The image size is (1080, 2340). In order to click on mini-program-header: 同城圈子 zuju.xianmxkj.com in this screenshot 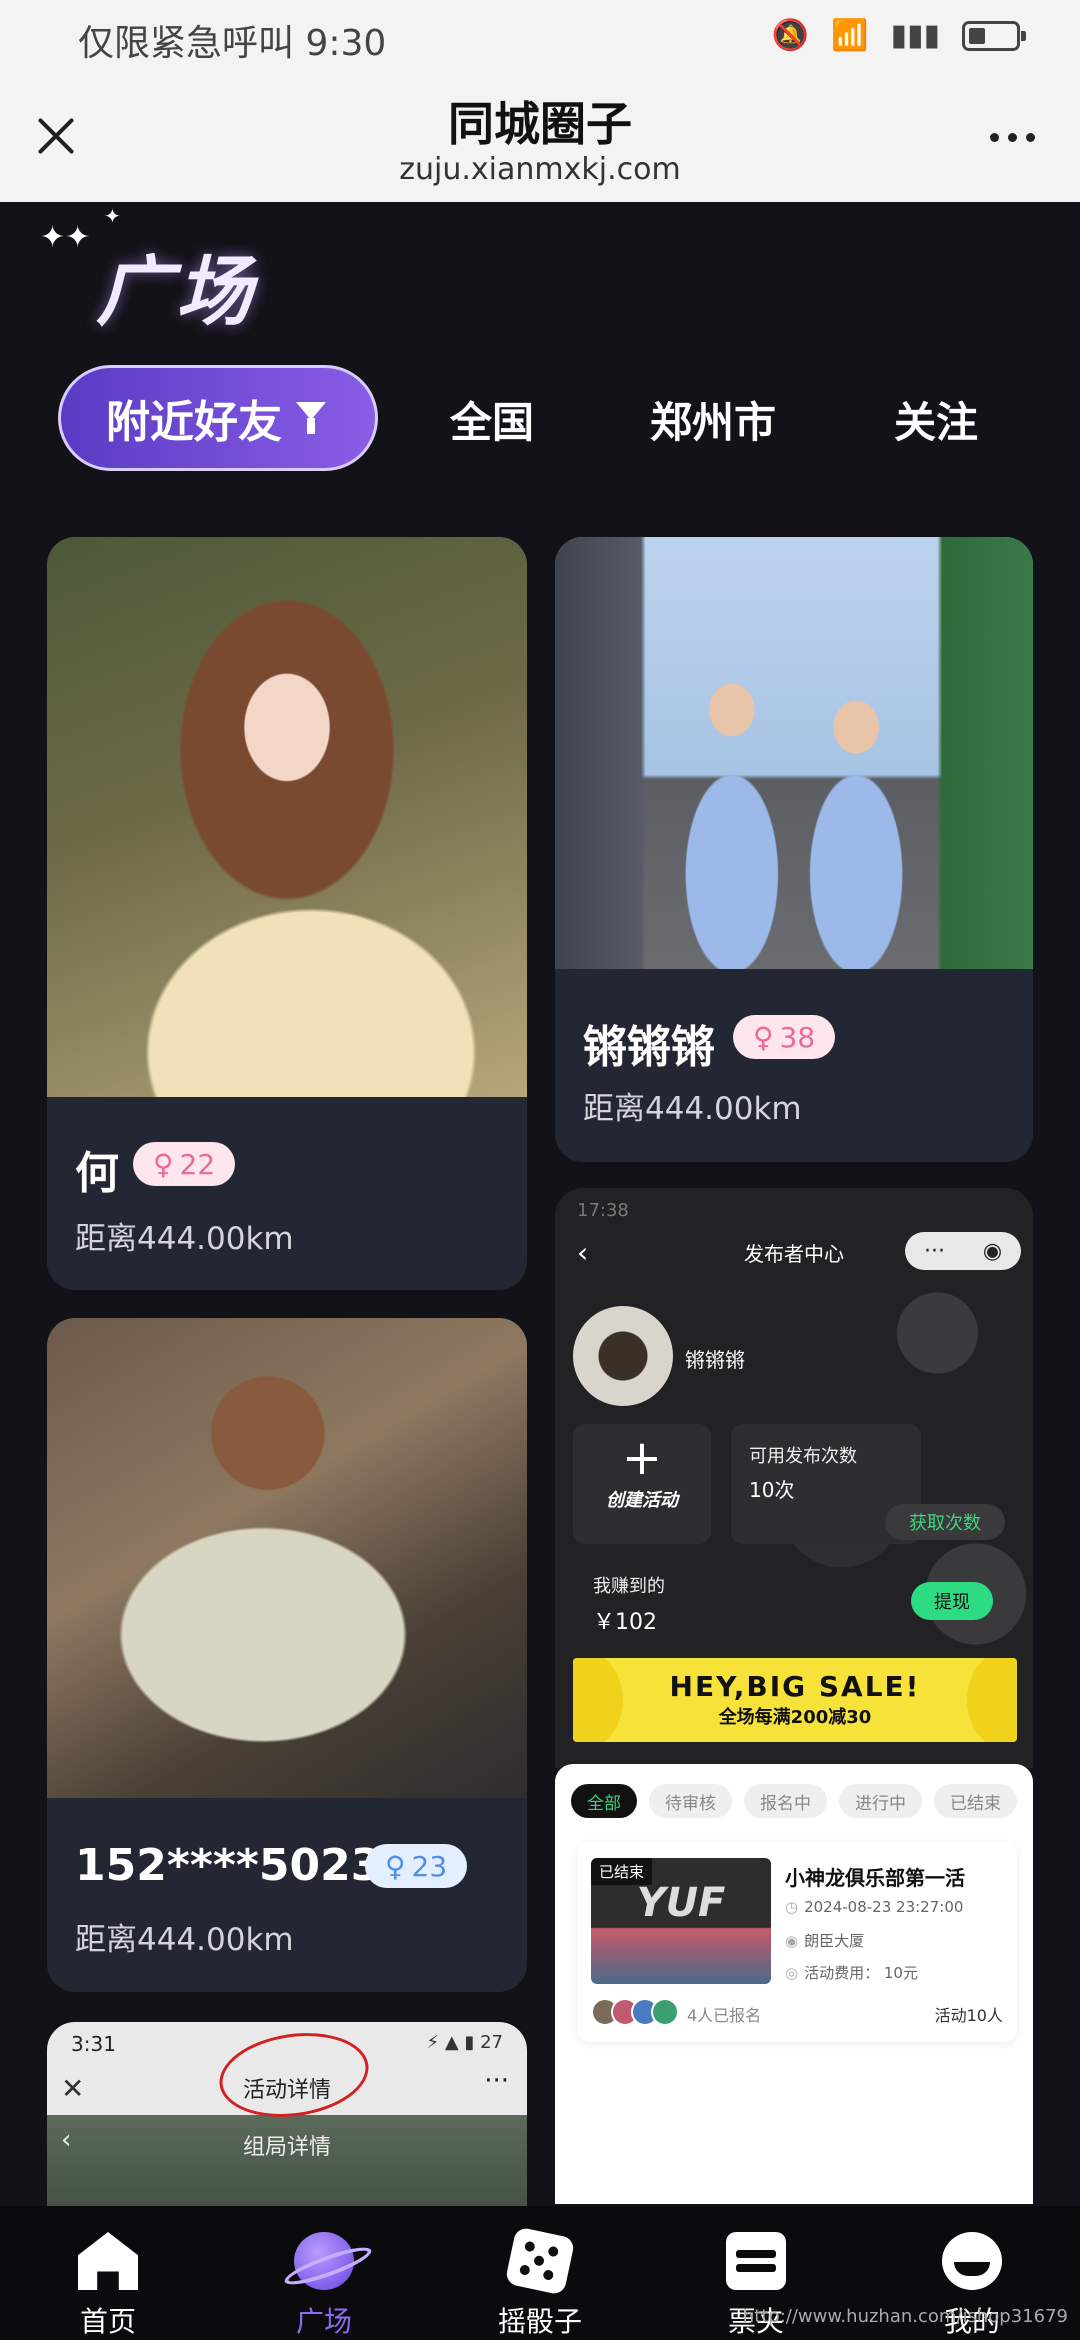, I will do `click(540, 136)`.